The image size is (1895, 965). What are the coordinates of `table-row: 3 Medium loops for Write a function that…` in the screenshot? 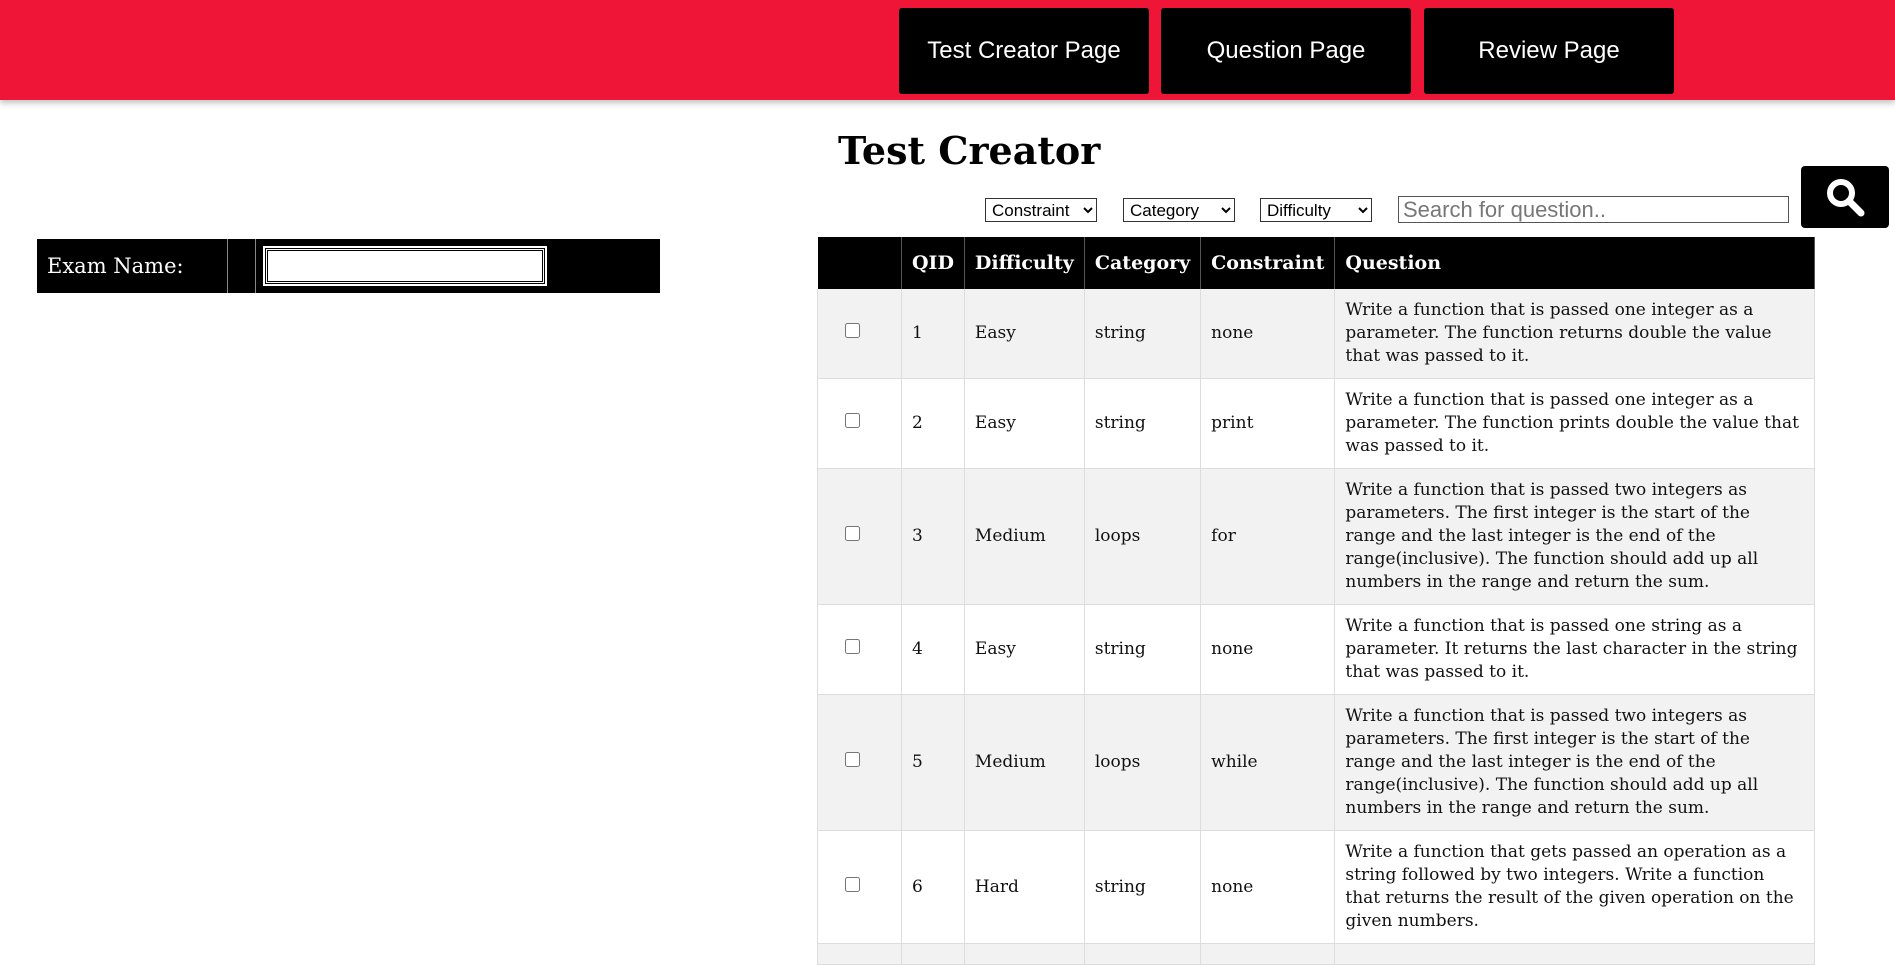 It's located at (1316, 536).